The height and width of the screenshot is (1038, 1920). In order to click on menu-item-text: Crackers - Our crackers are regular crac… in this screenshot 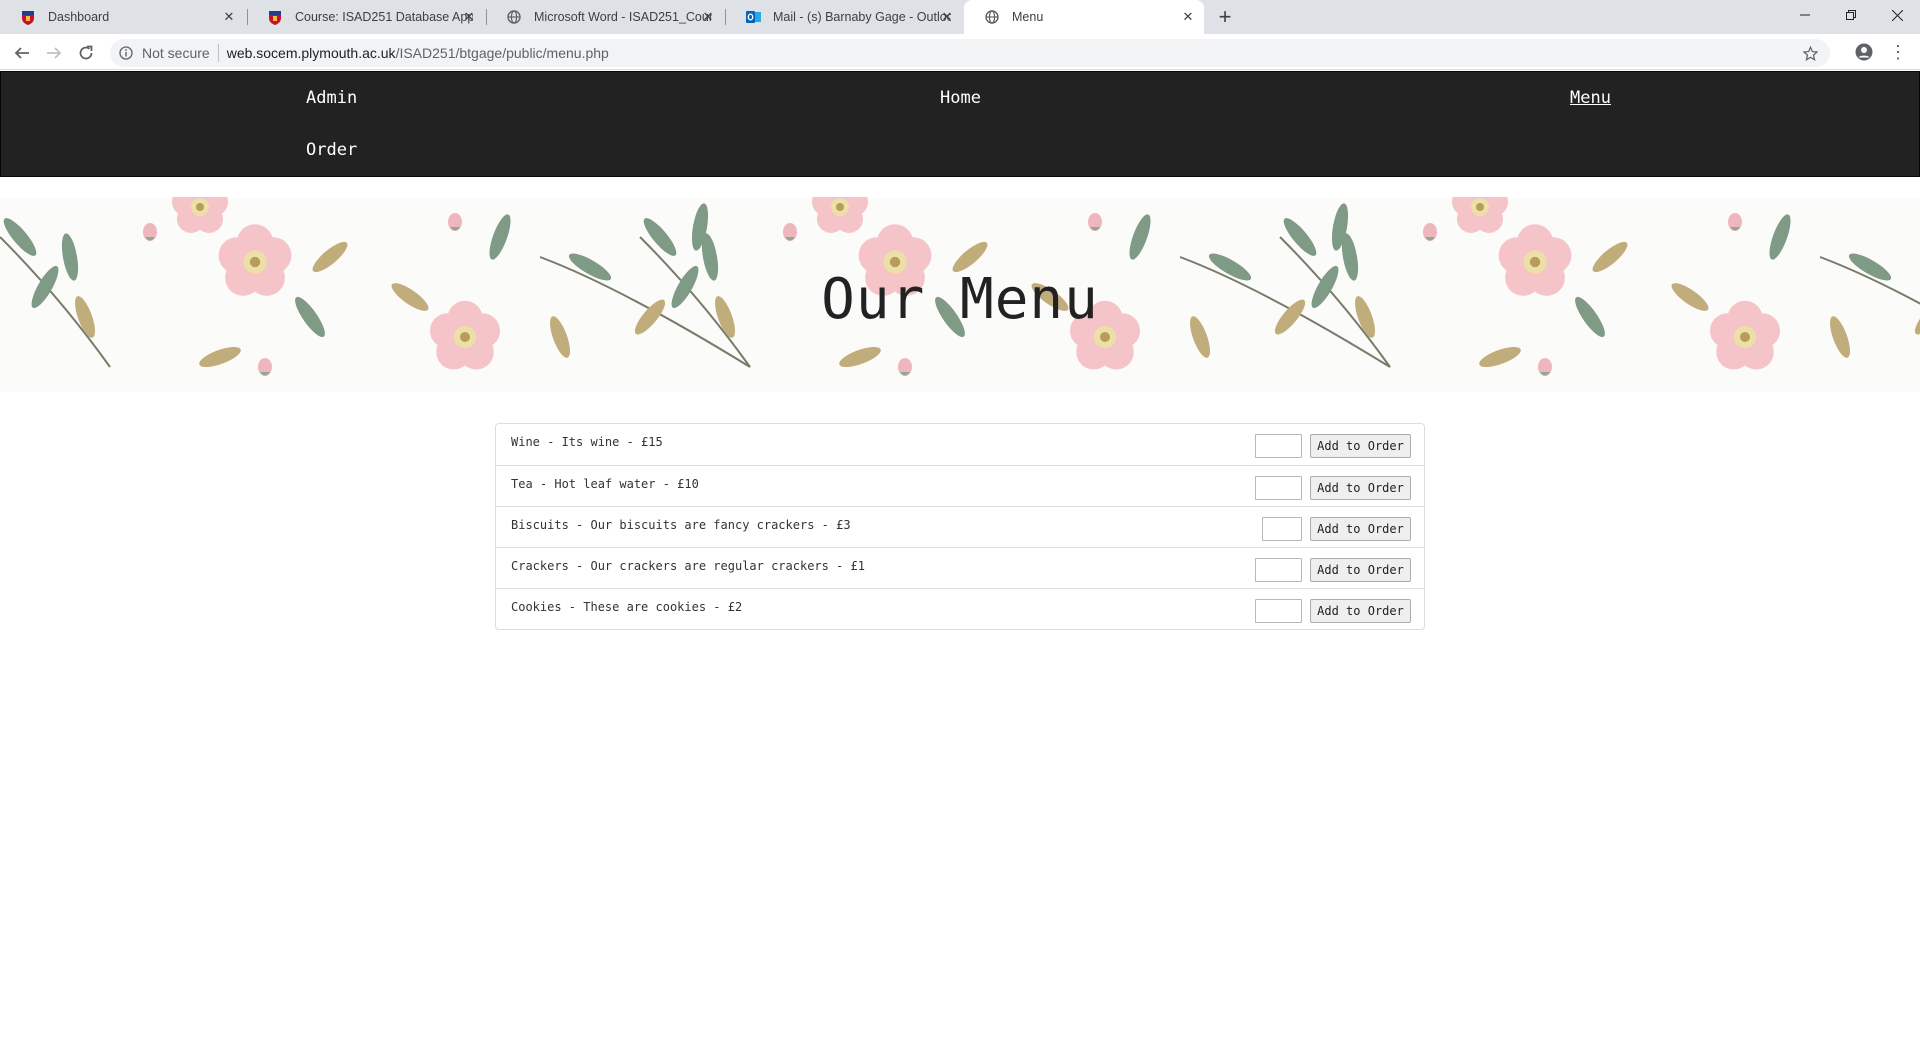, I will do `click(688, 566)`.